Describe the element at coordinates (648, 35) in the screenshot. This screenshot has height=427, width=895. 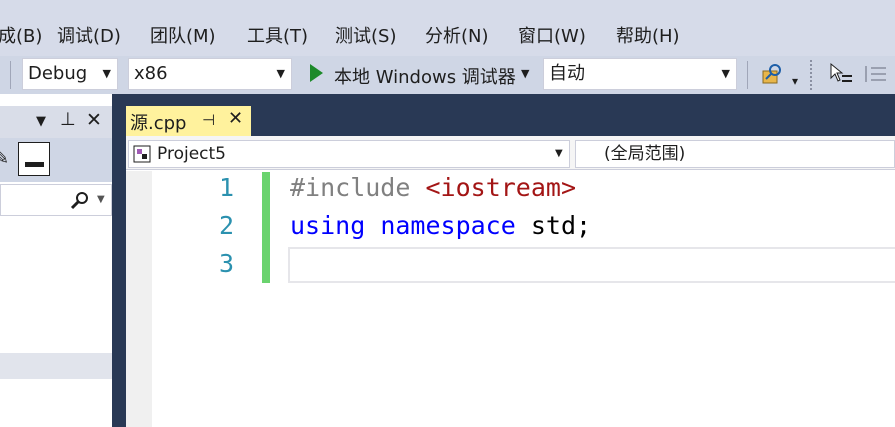
I see `menu-help: 帮助(H)` at that location.